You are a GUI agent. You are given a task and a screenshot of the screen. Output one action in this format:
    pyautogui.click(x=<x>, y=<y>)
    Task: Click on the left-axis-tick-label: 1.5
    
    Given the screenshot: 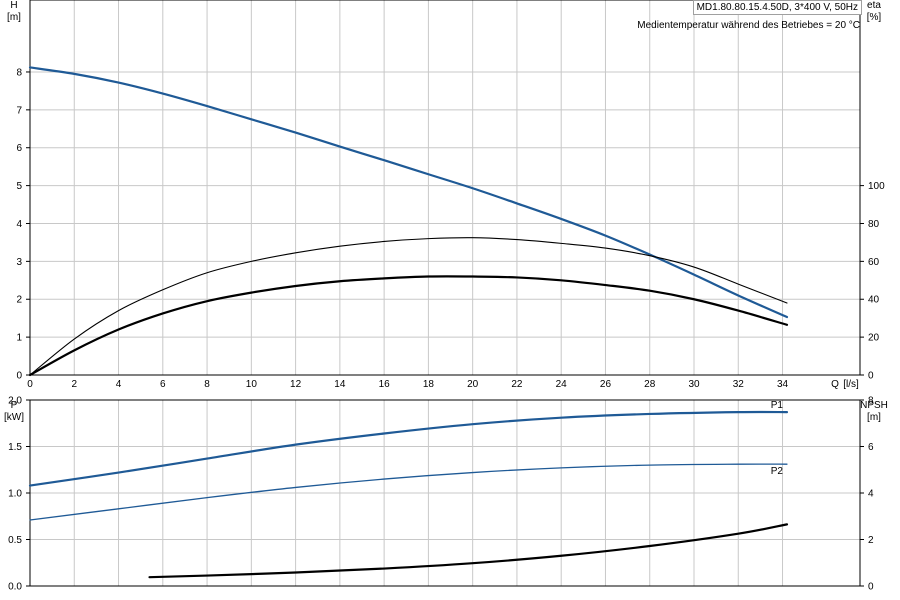 What is the action you would take?
    pyautogui.click(x=15, y=447)
    